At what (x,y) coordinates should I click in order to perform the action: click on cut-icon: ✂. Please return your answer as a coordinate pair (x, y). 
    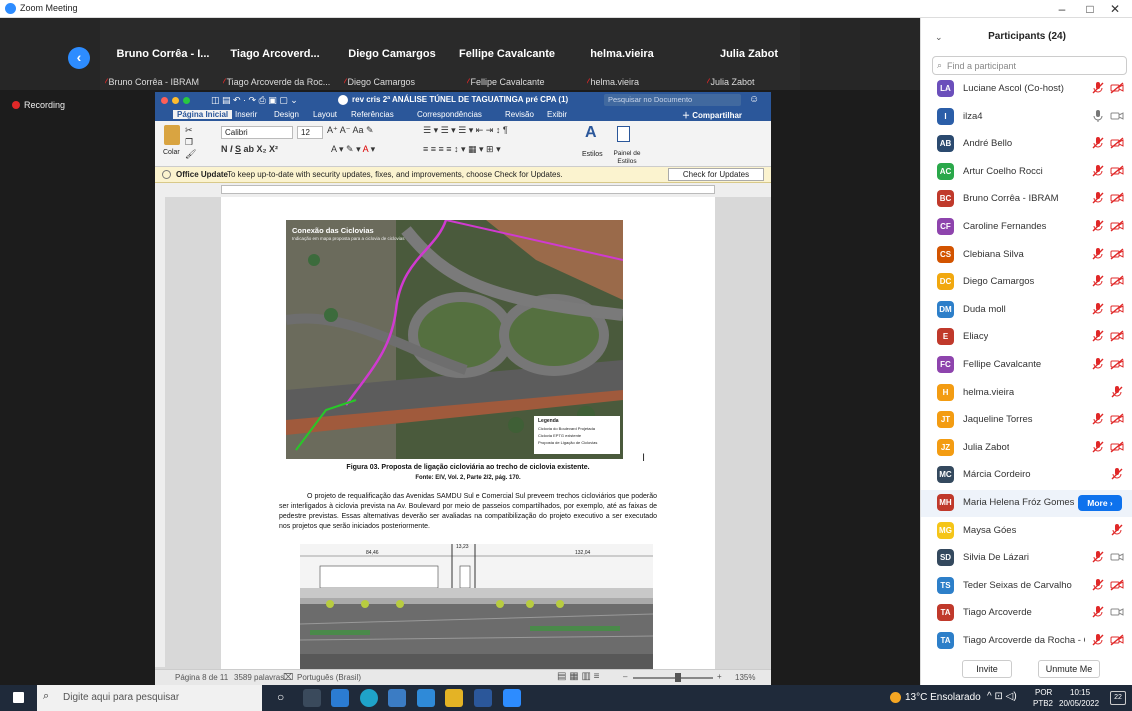
    Looking at the image, I should click on (189, 130).